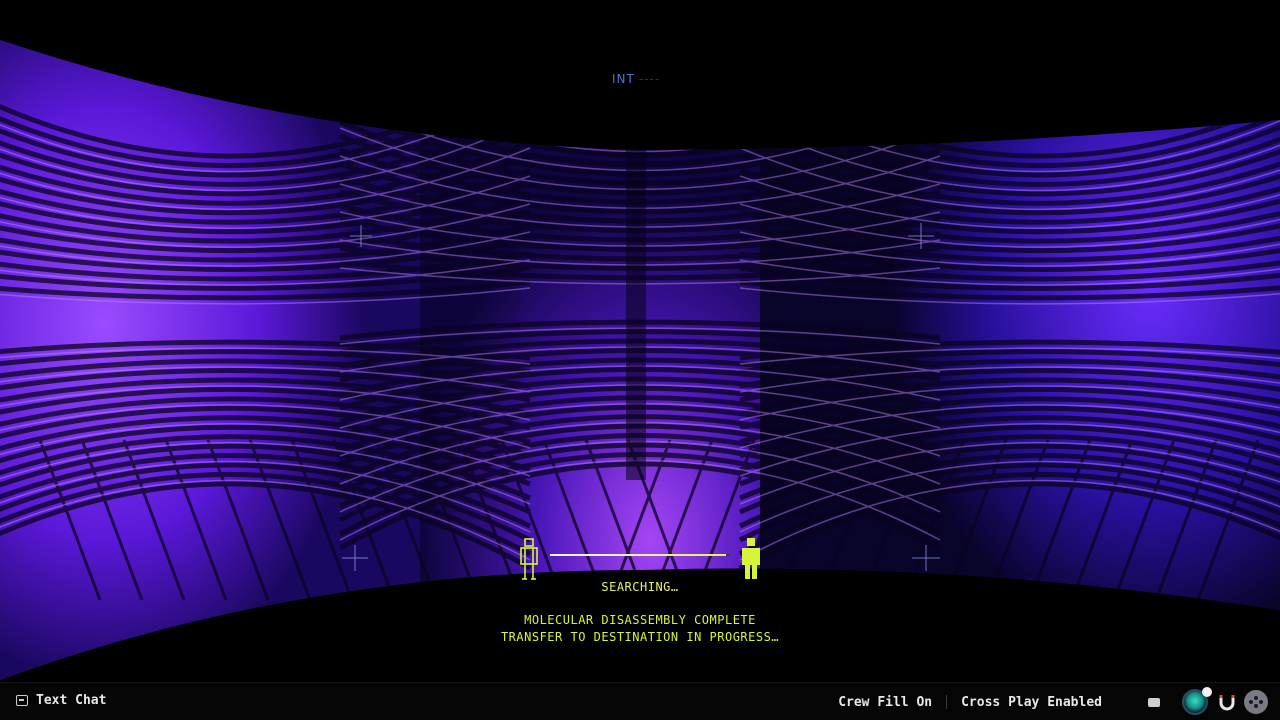  What do you see at coordinates (22, 700) in the screenshot?
I see `chat-icon` at bounding box center [22, 700].